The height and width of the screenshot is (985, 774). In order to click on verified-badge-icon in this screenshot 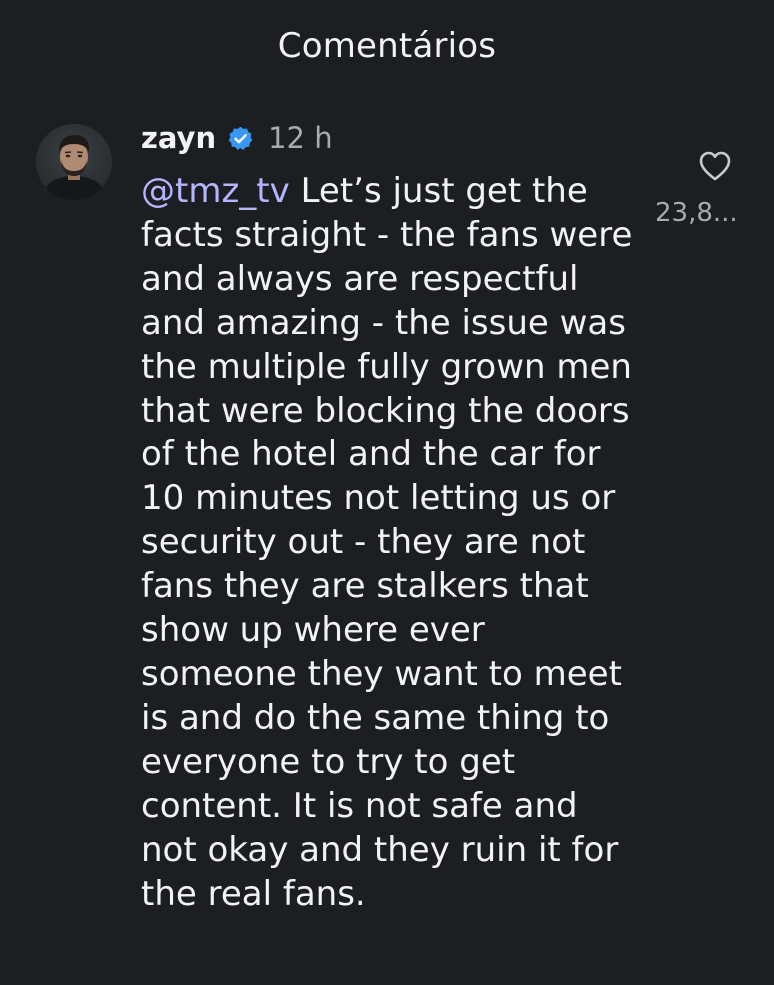, I will do `click(240, 138)`.